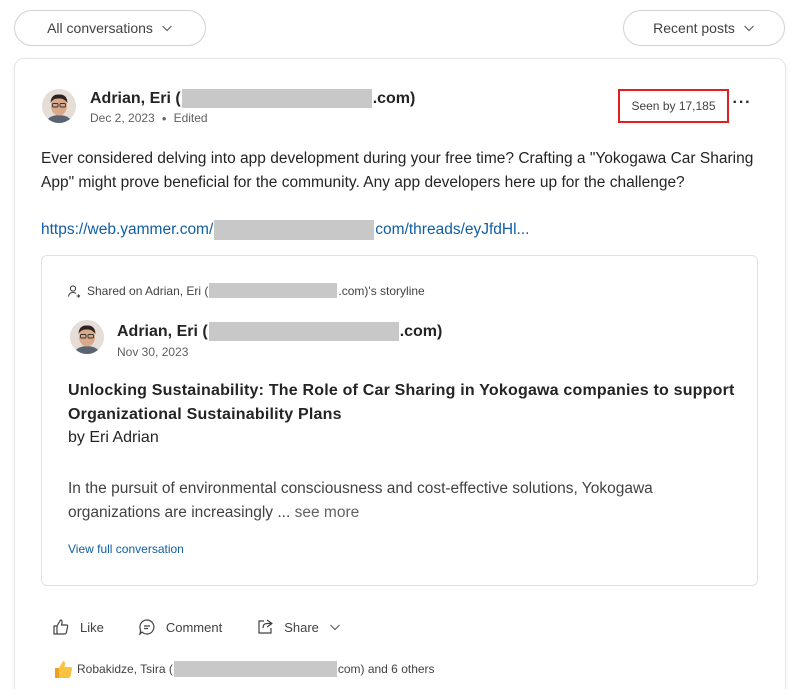  Describe the element at coordinates (78, 627) in the screenshot. I see `like-button: Like` at that location.